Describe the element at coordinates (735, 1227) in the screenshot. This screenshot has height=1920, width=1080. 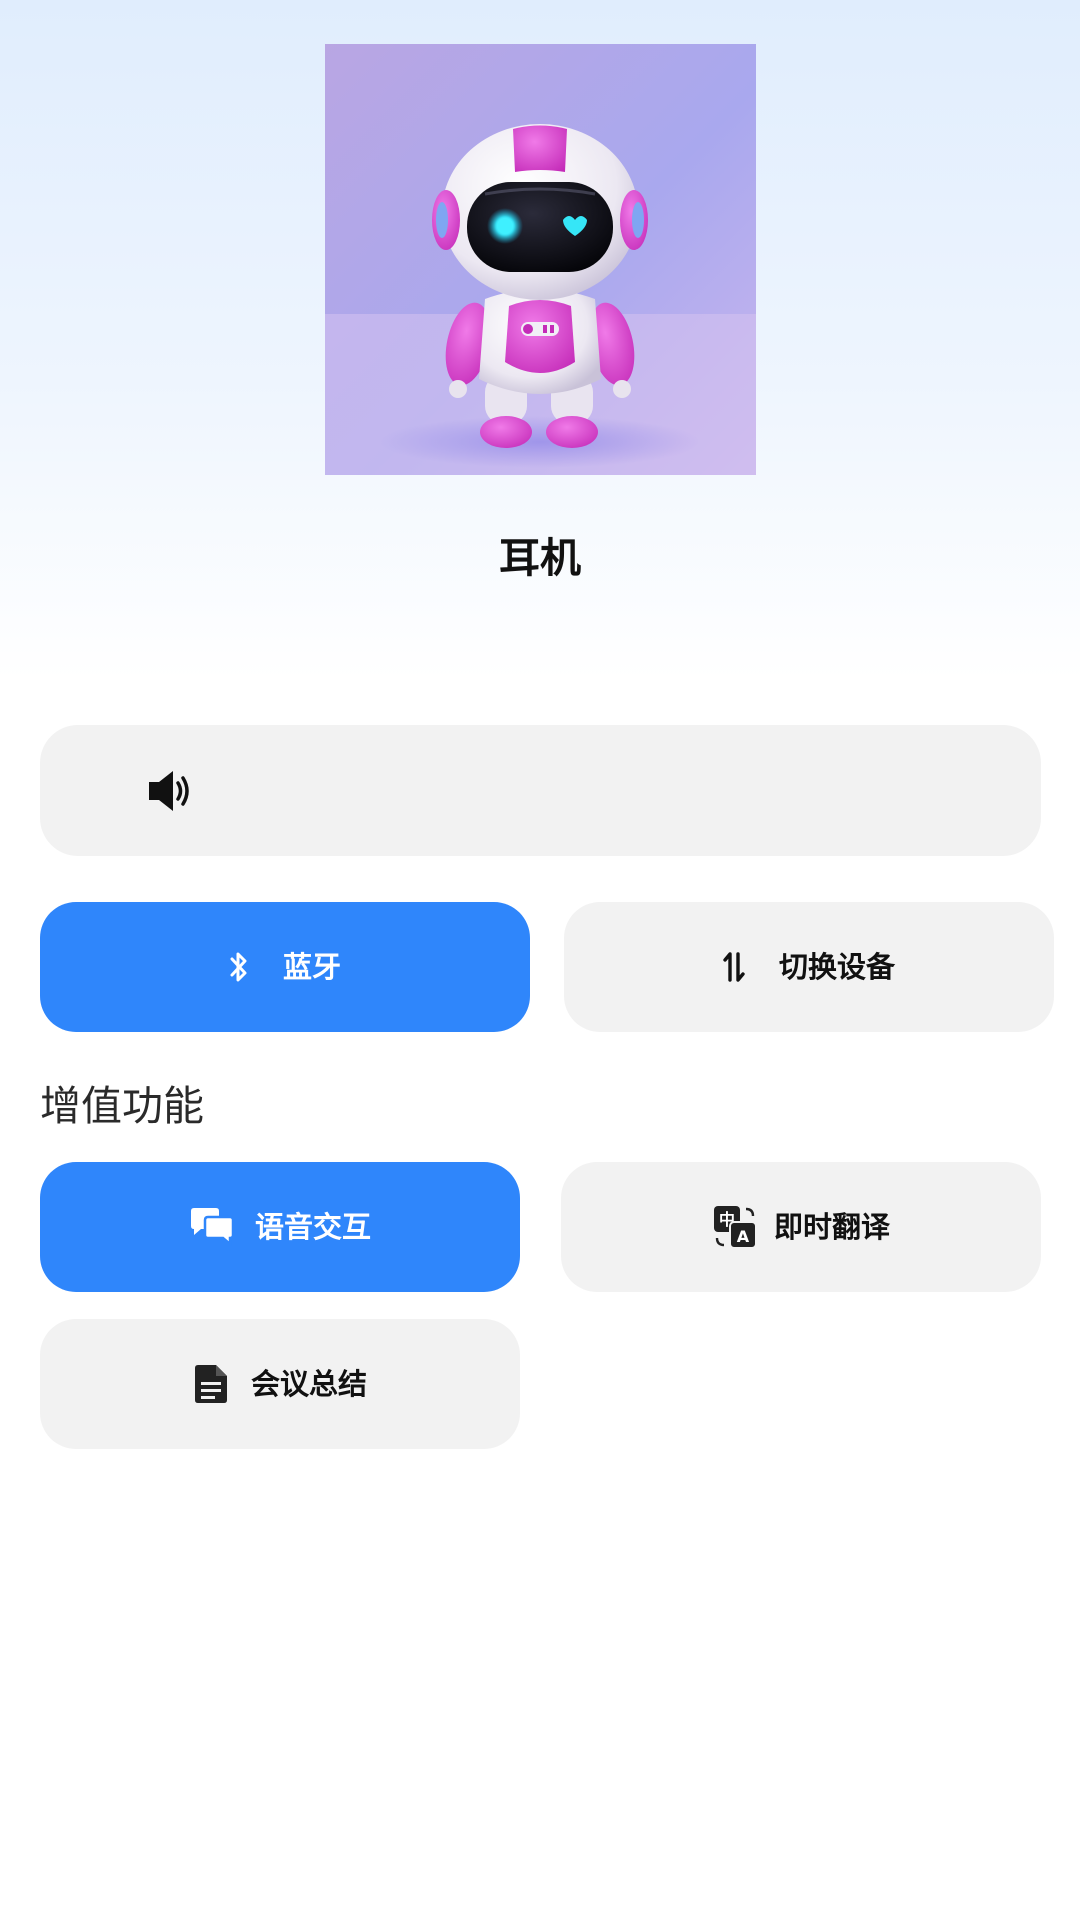
I see `translate-icon: 中 A` at that location.